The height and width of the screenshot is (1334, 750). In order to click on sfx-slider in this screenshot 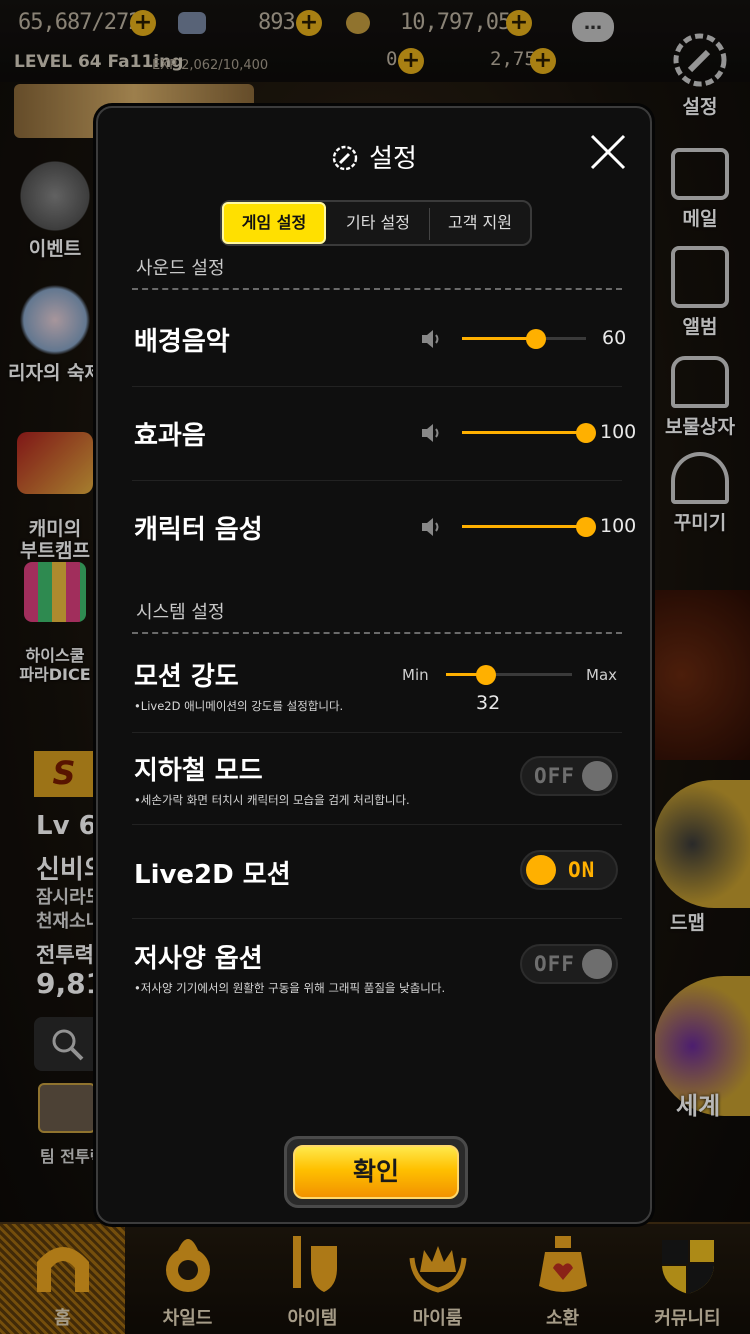, I will do `click(529, 433)`.